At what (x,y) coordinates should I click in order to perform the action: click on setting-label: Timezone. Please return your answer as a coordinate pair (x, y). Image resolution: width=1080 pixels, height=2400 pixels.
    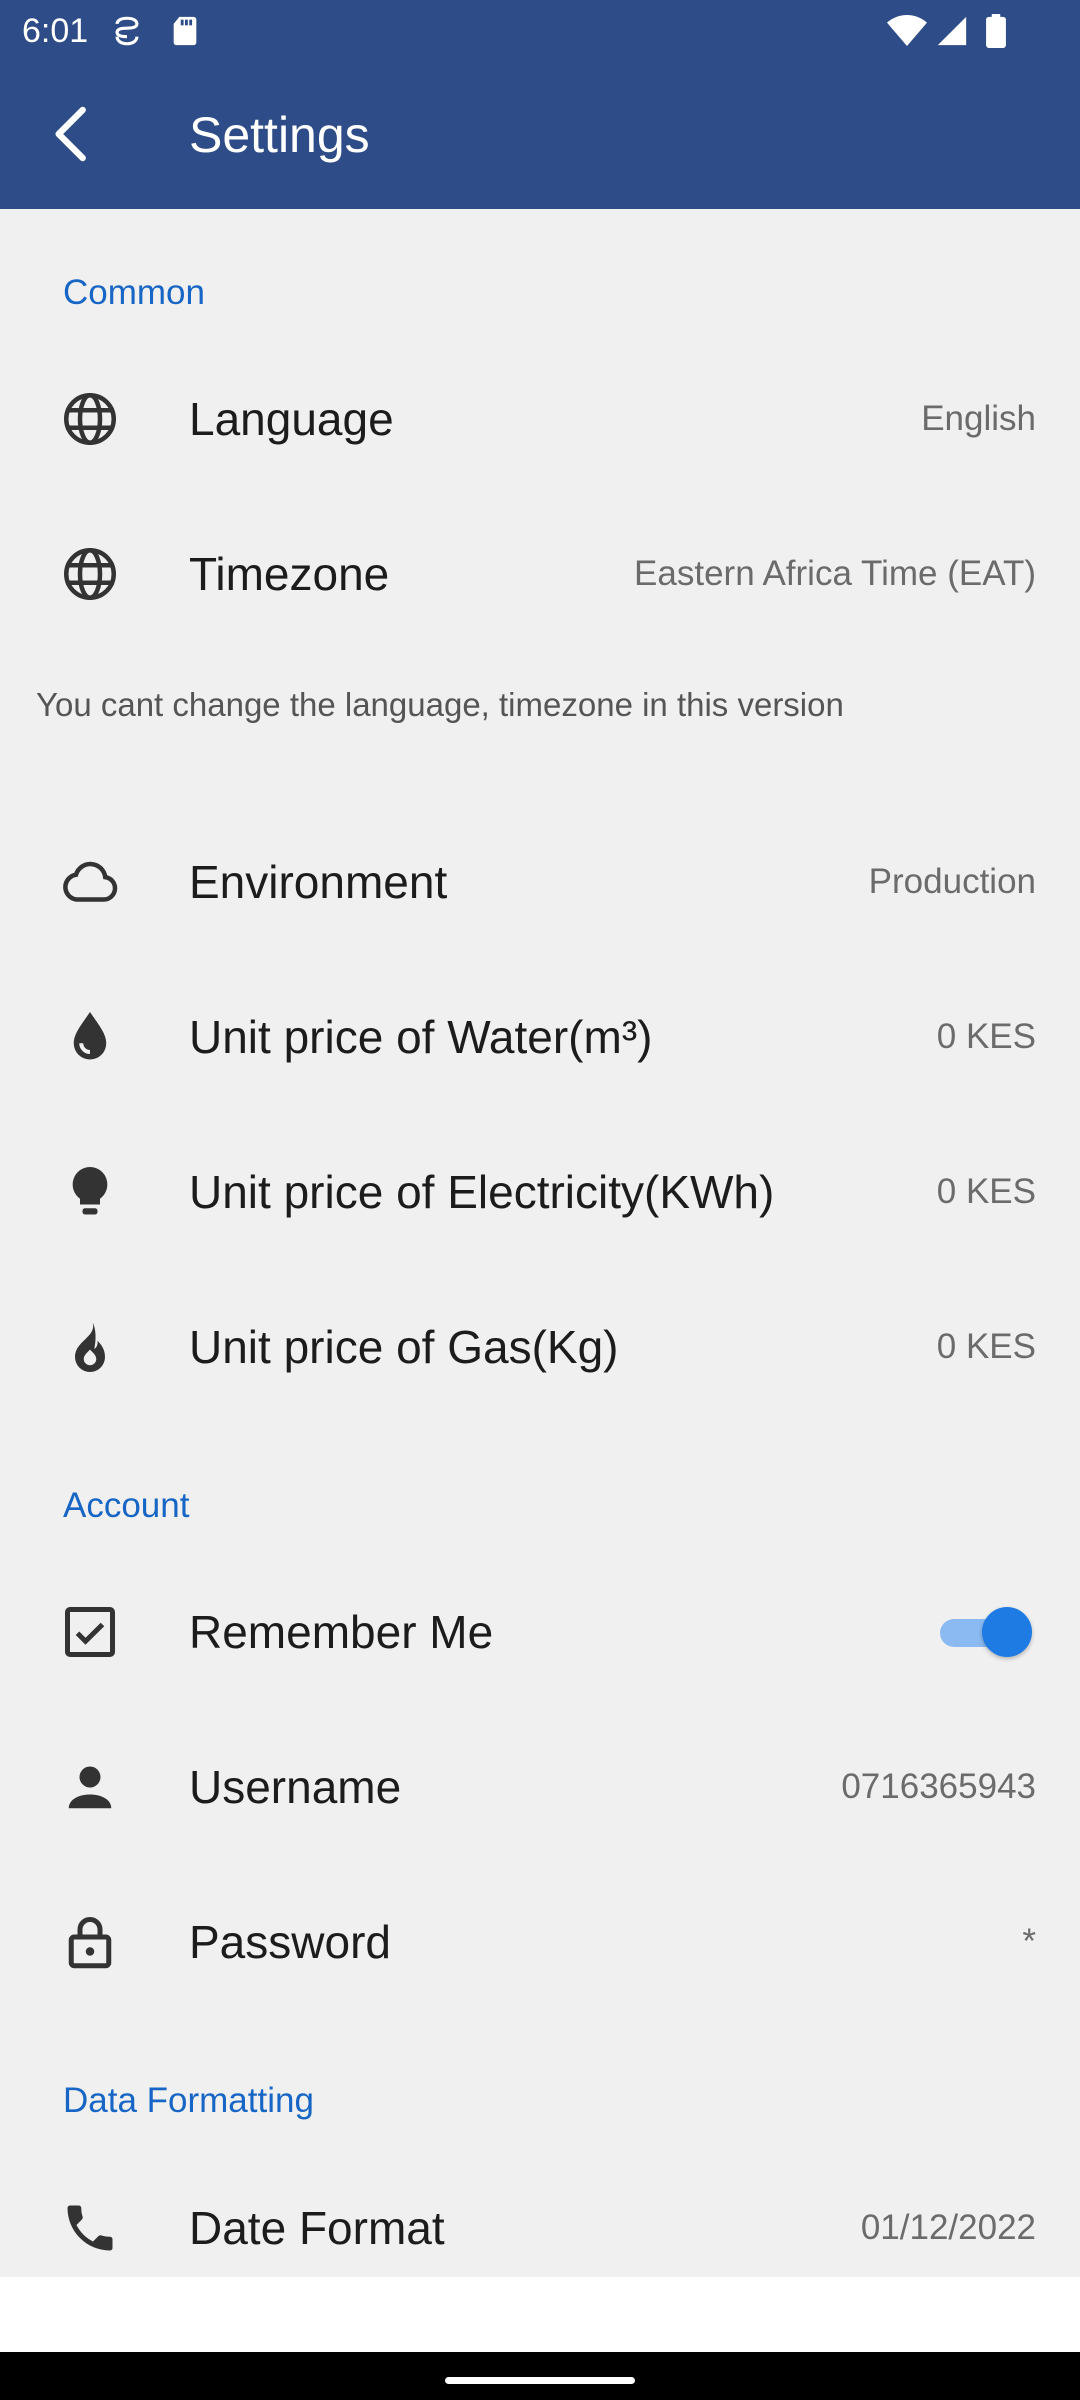
    Looking at the image, I should click on (289, 574).